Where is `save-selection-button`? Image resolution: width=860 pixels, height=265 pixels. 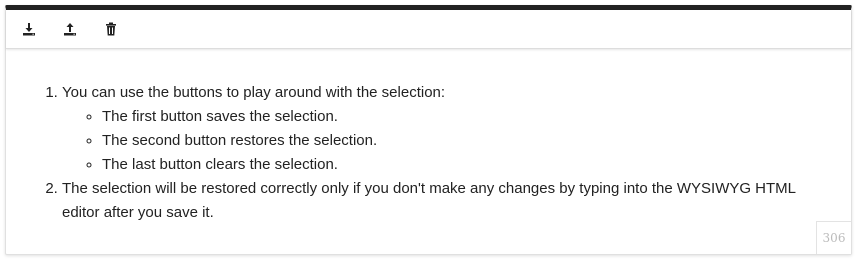 save-selection-button is located at coordinates (29, 29).